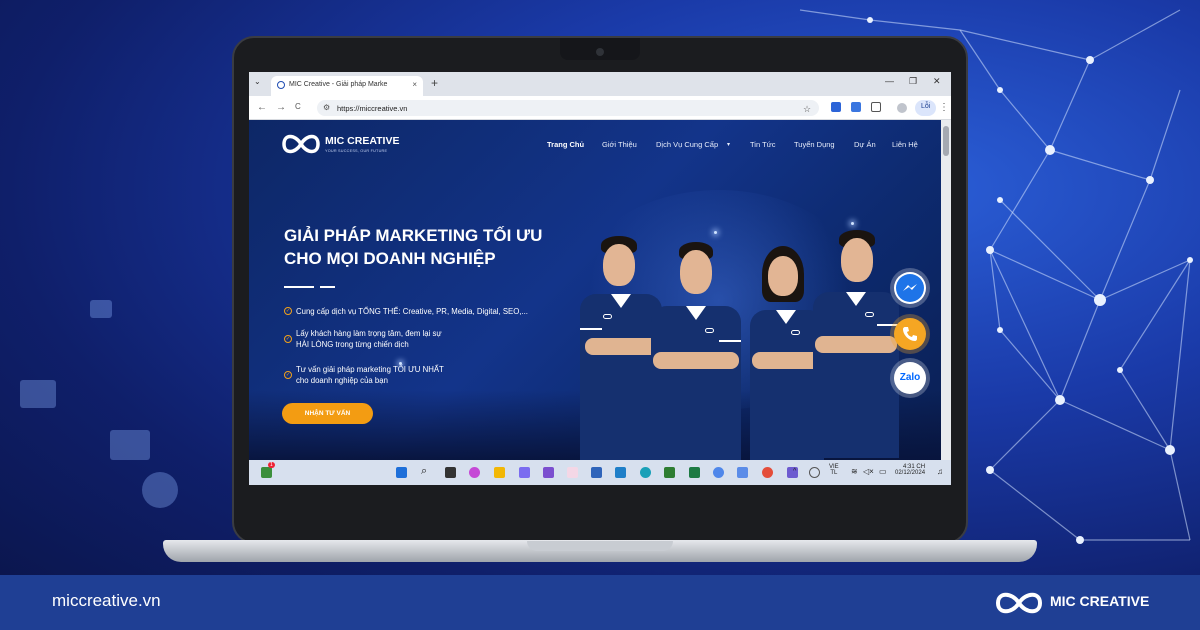 The image size is (1200, 630). What do you see at coordinates (905, 144) in the screenshot?
I see `nav-item-lien-he: Liên Hệ` at bounding box center [905, 144].